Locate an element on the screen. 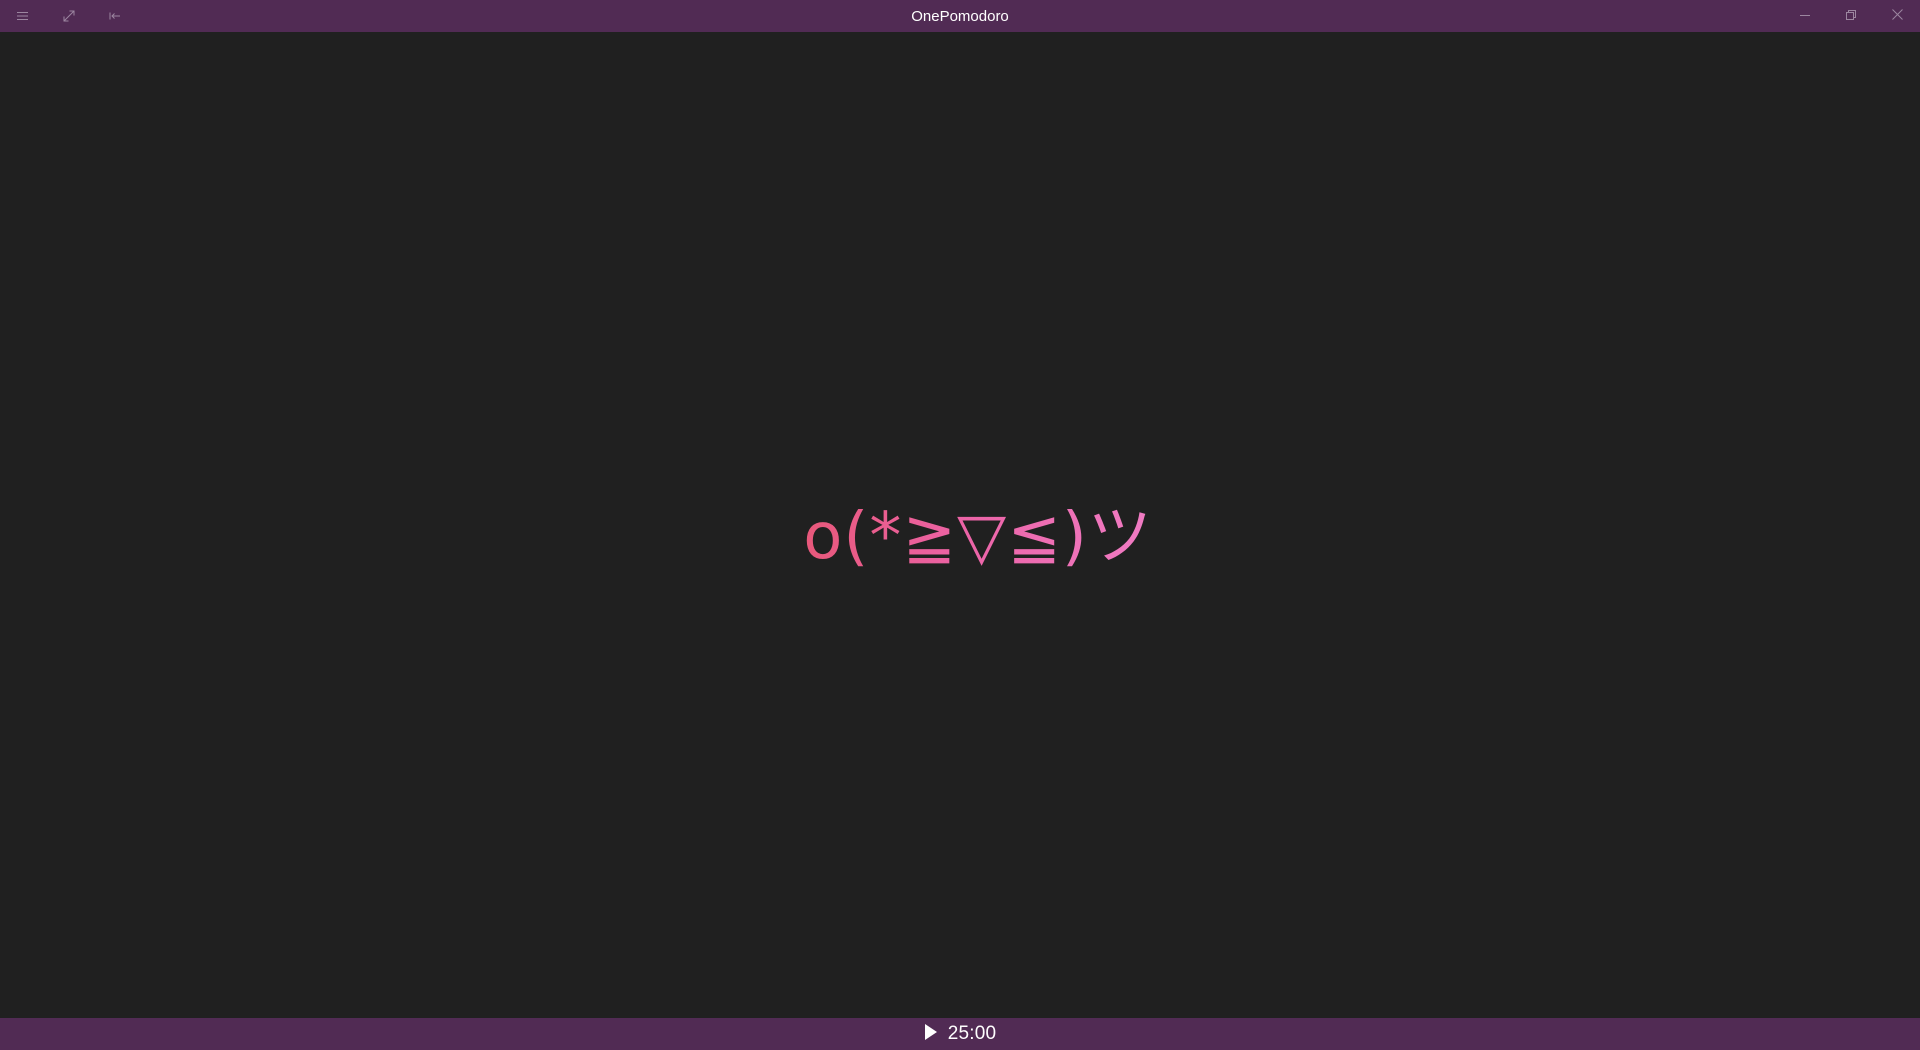  compact-overlay-button is located at coordinates (115, 16).